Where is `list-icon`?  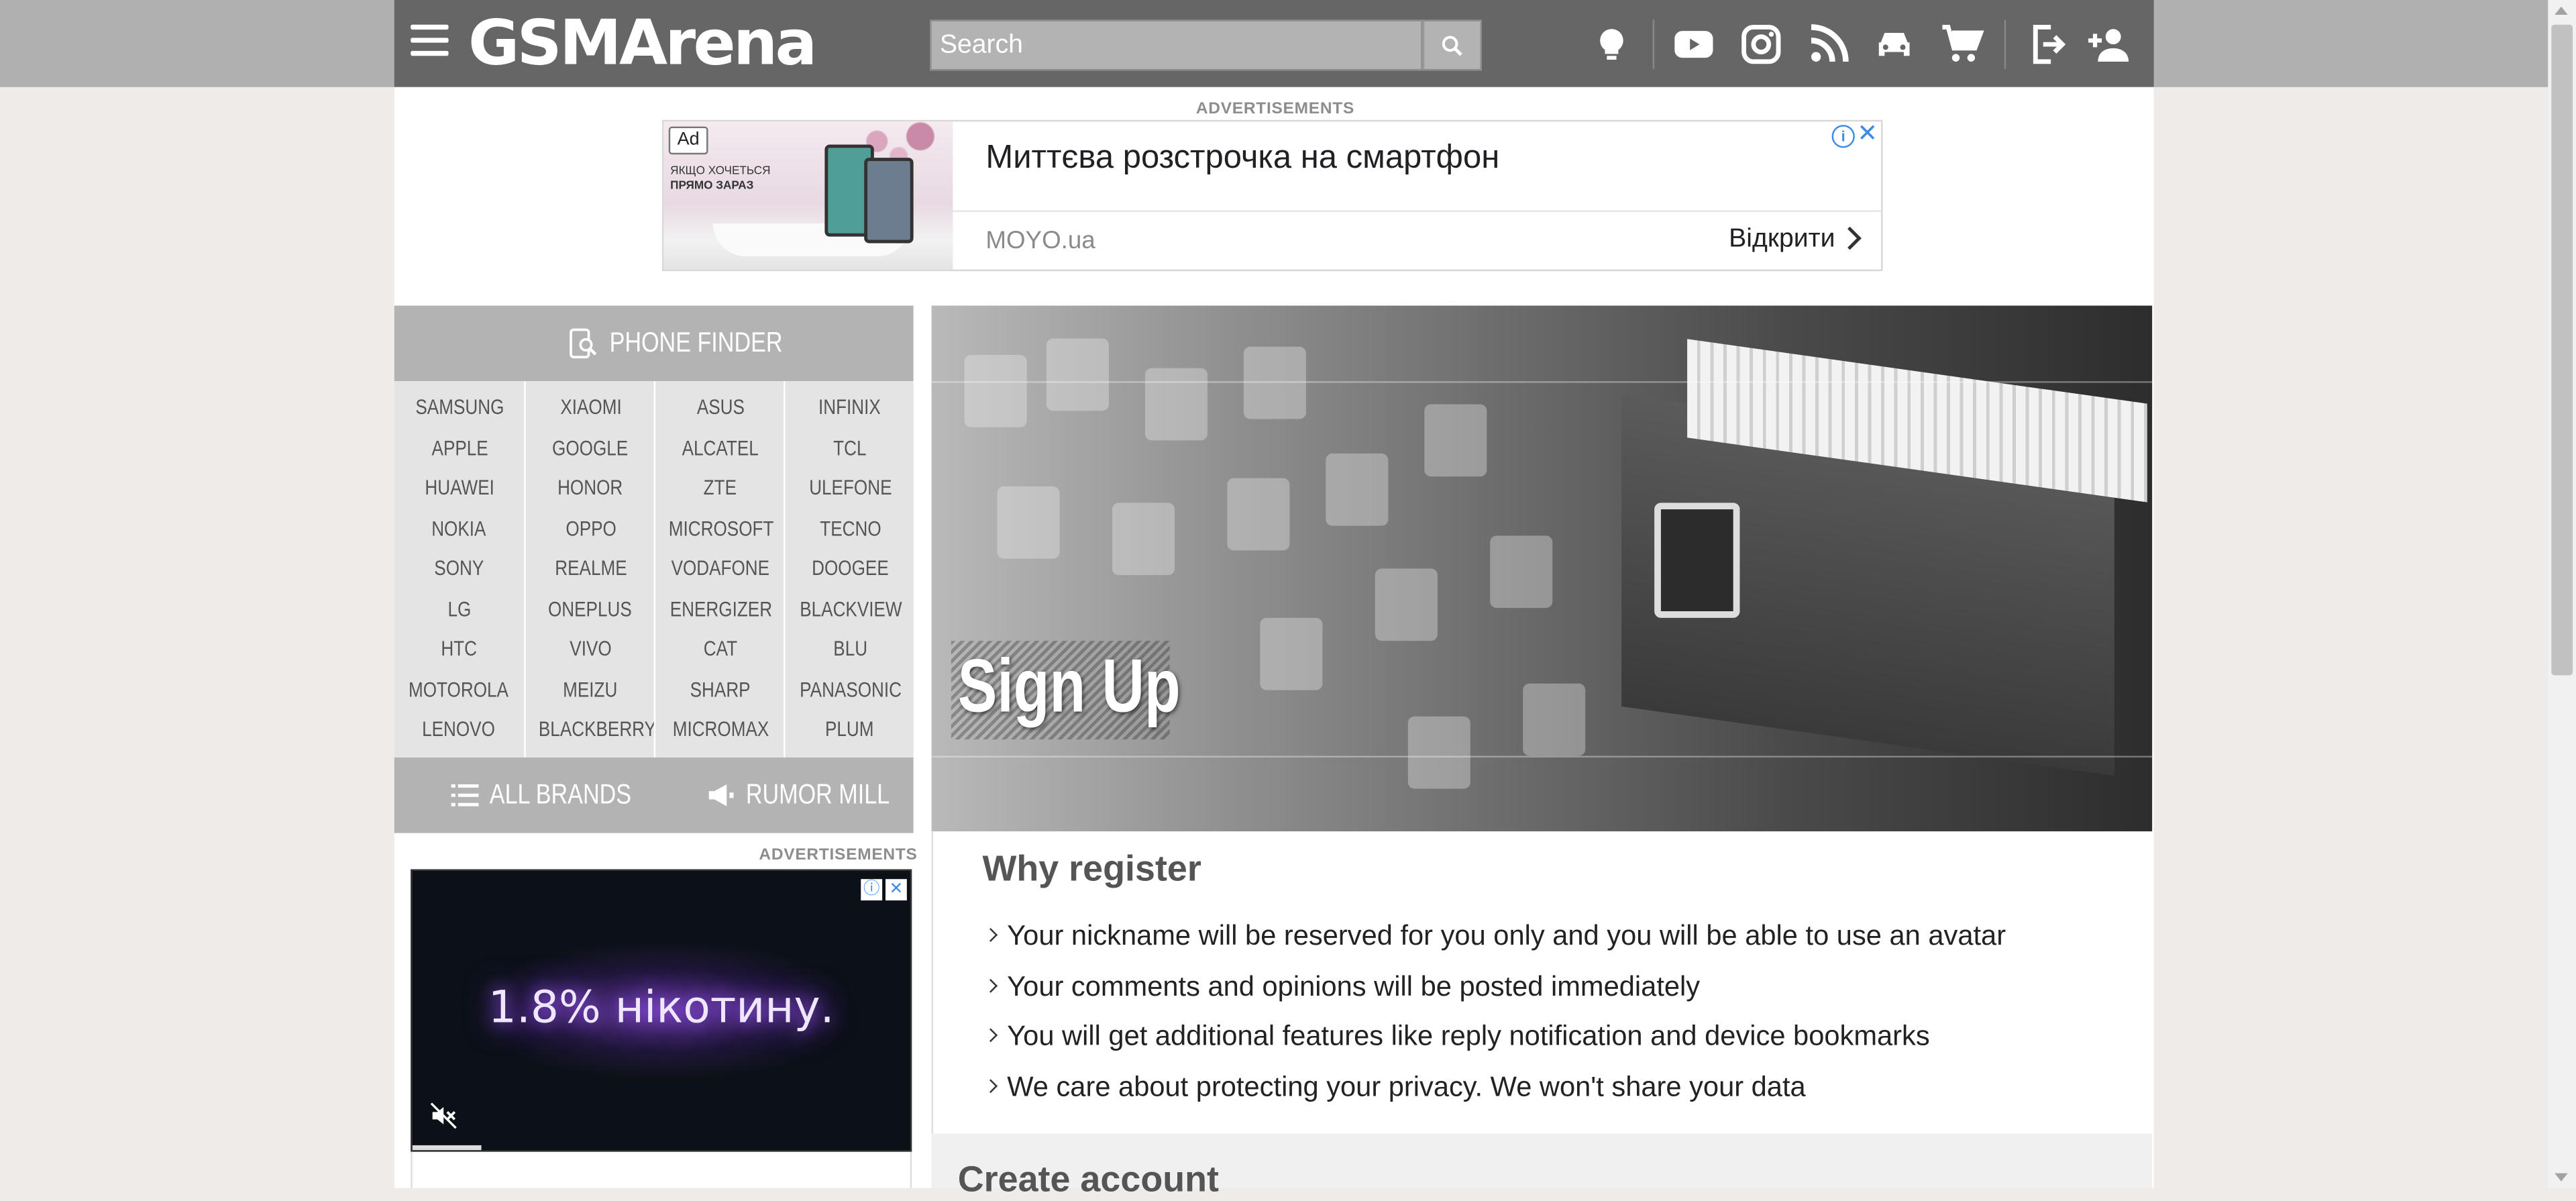
list-icon is located at coordinates (465, 795).